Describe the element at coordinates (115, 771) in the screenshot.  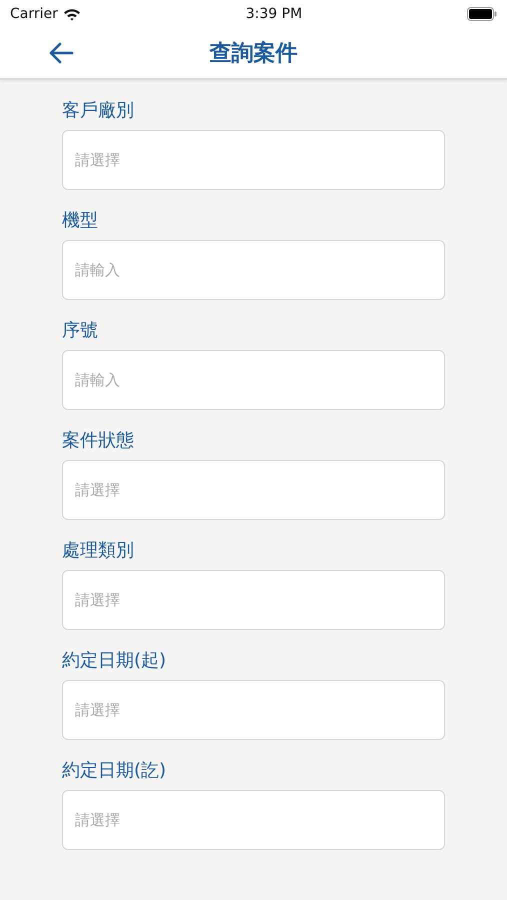
I see `field-label: 約定日期(訖)` at that location.